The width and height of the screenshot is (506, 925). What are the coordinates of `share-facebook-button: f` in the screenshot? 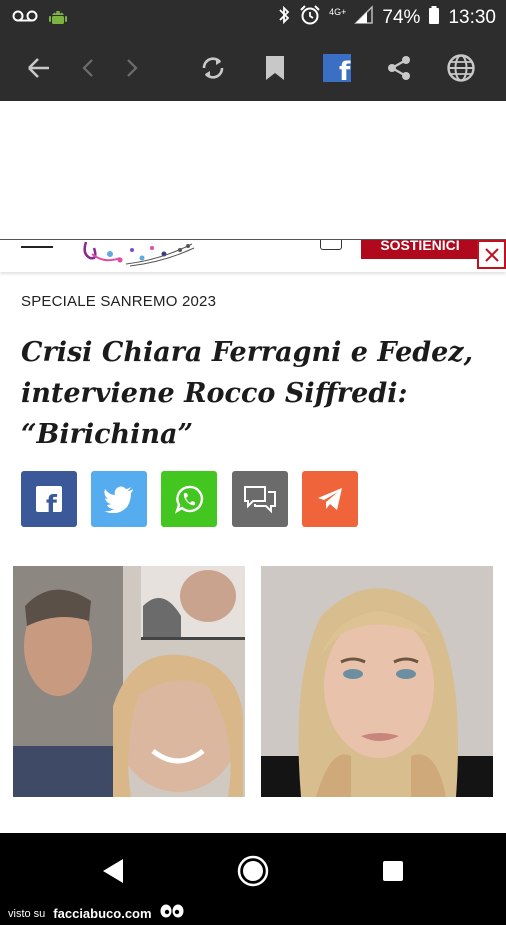 It's located at (49, 499).